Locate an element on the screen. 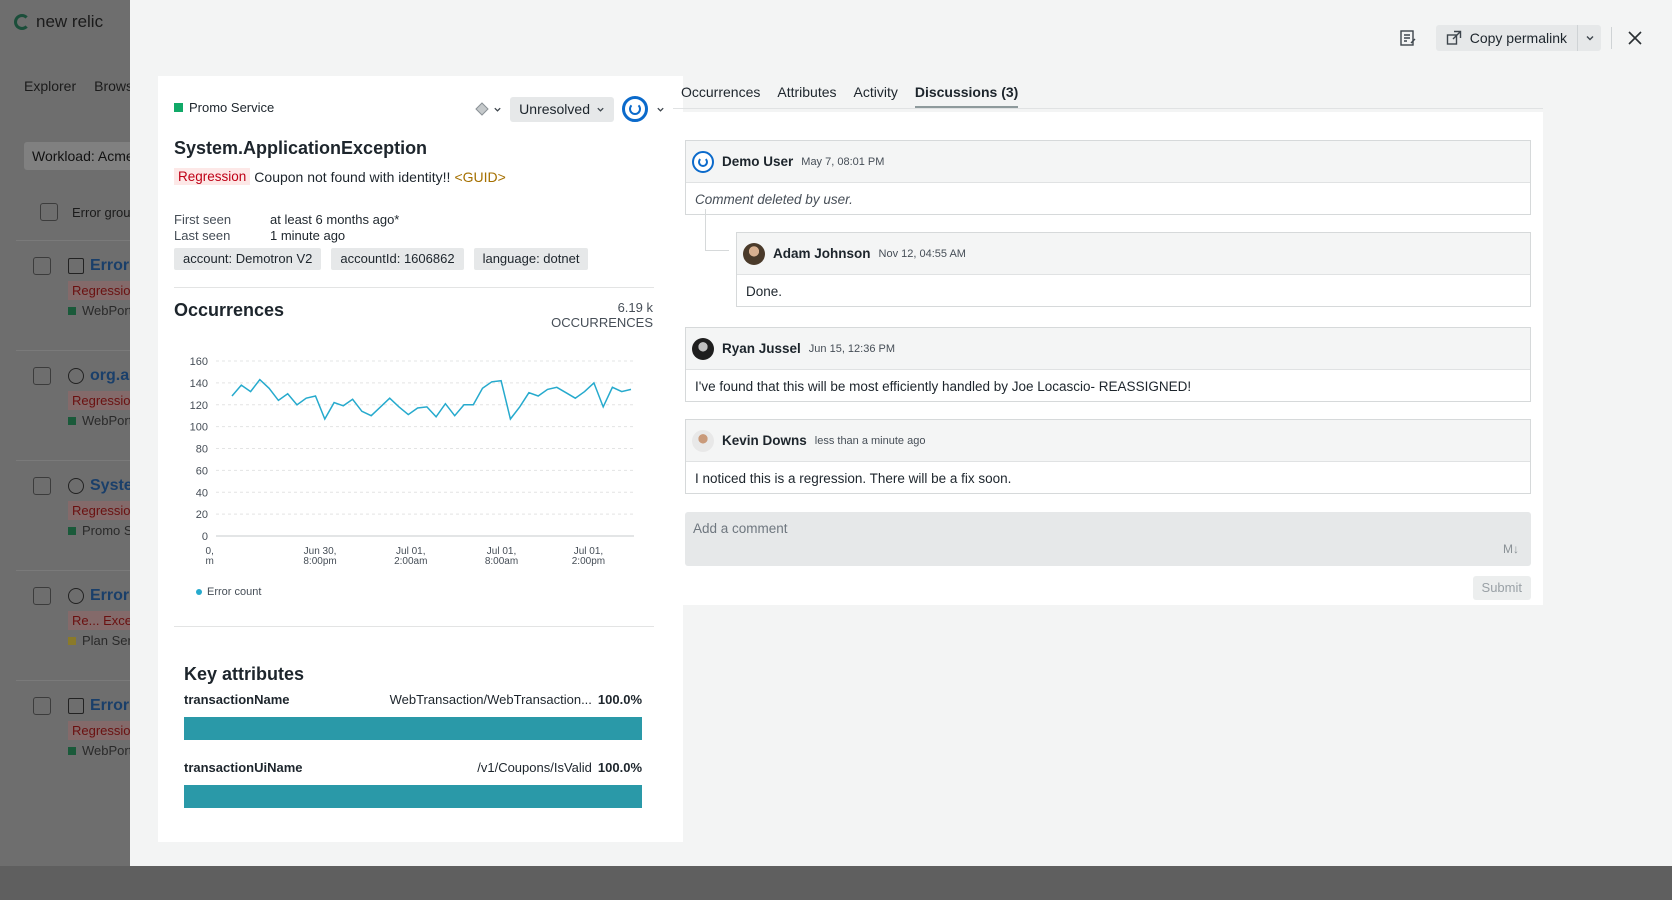 The image size is (1672, 900). chart-legend: Error count is located at coordinates (228, 592).